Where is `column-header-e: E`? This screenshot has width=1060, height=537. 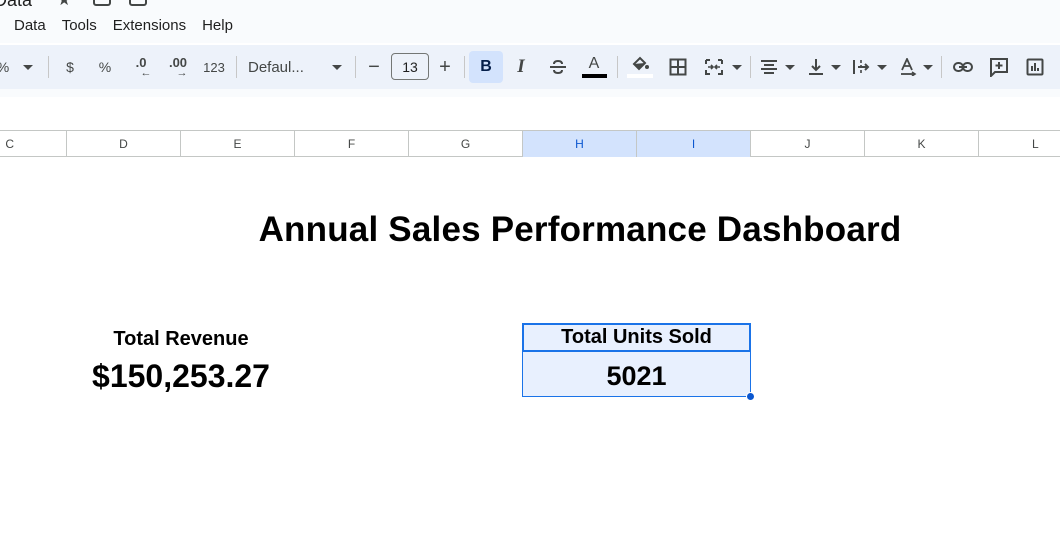
column-header-e: E is located at coordinates (238, 144).